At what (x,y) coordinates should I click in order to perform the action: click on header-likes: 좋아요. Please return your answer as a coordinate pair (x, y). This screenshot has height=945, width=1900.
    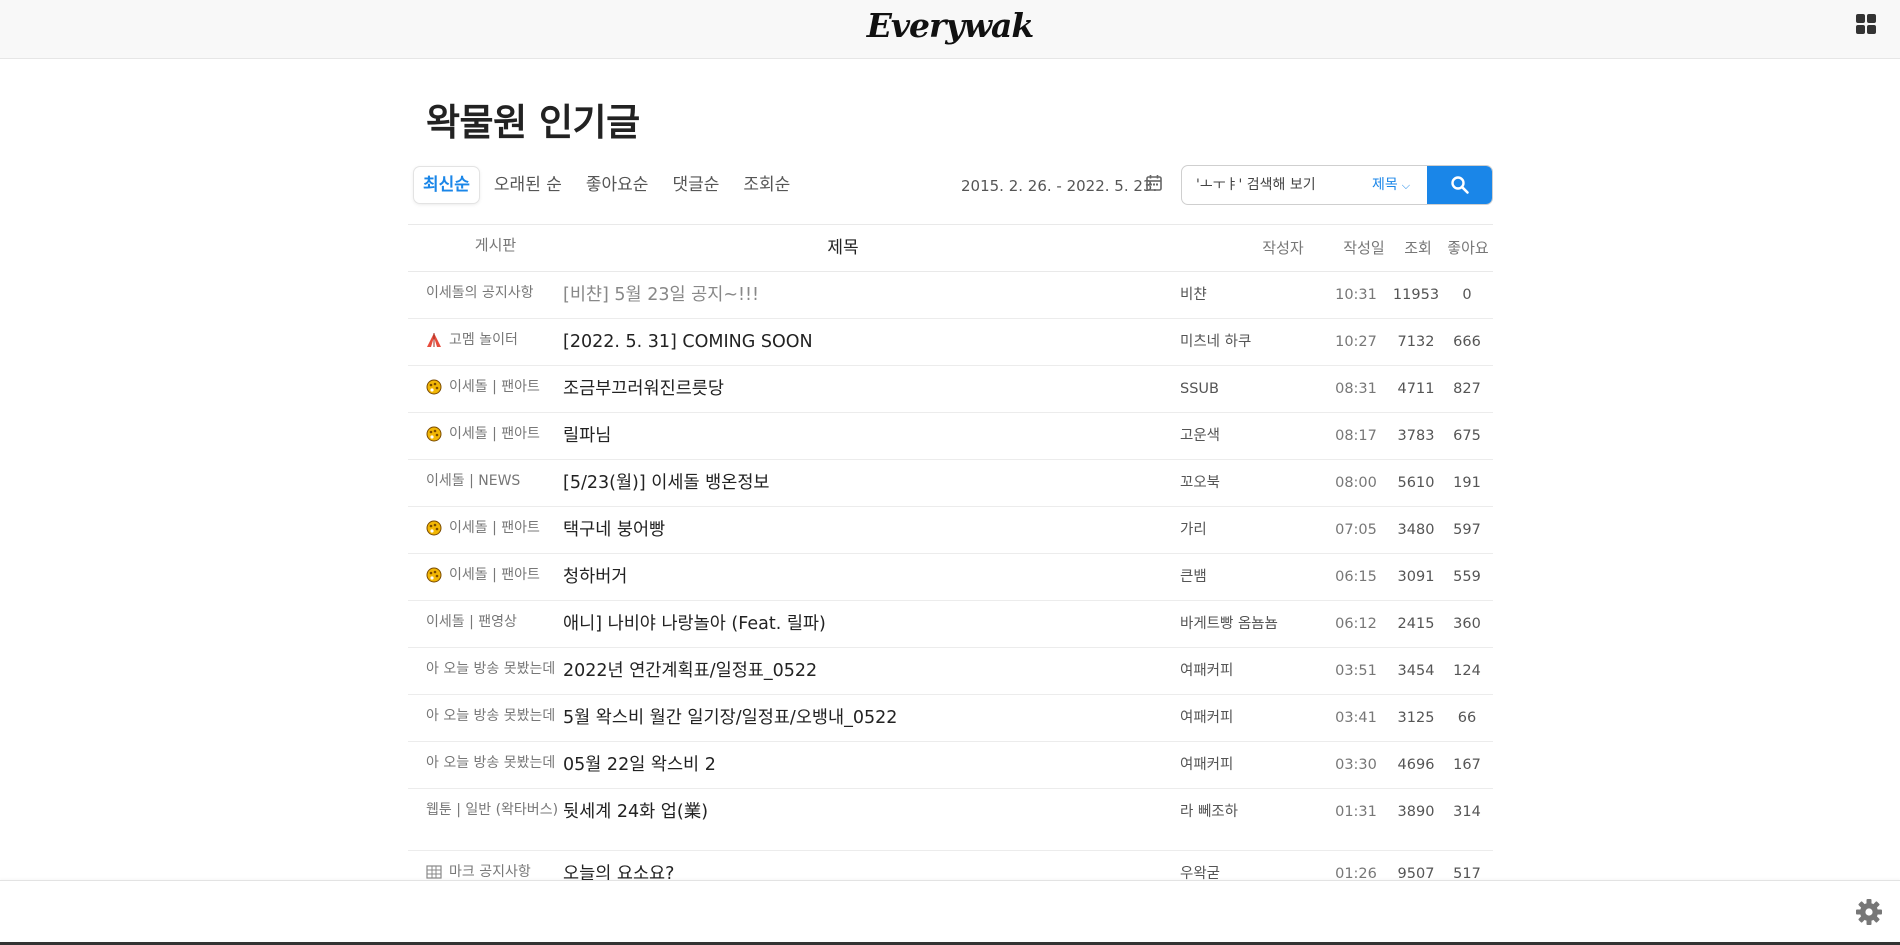
    Looking at the image, I should click on (1468, 248).